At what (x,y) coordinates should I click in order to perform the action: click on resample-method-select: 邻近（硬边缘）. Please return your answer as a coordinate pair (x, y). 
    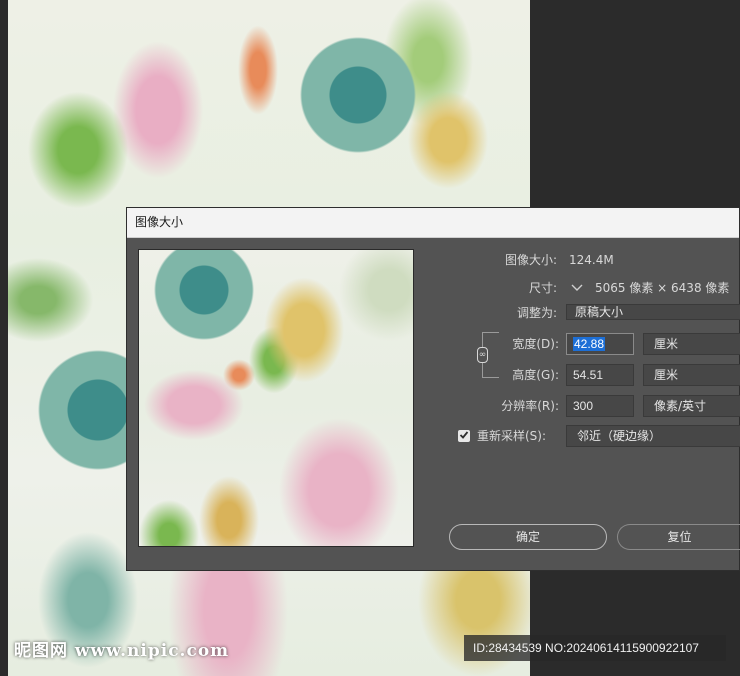
    Looking at the image, I should click on (653, 436).